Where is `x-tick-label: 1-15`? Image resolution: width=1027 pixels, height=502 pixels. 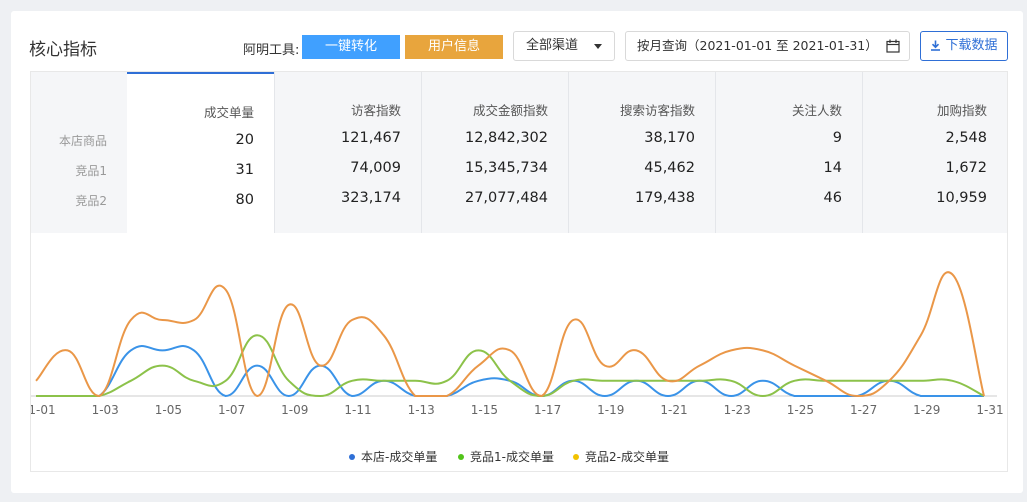 x-tick-label: 1-15 is located at coordinates (484, 410).